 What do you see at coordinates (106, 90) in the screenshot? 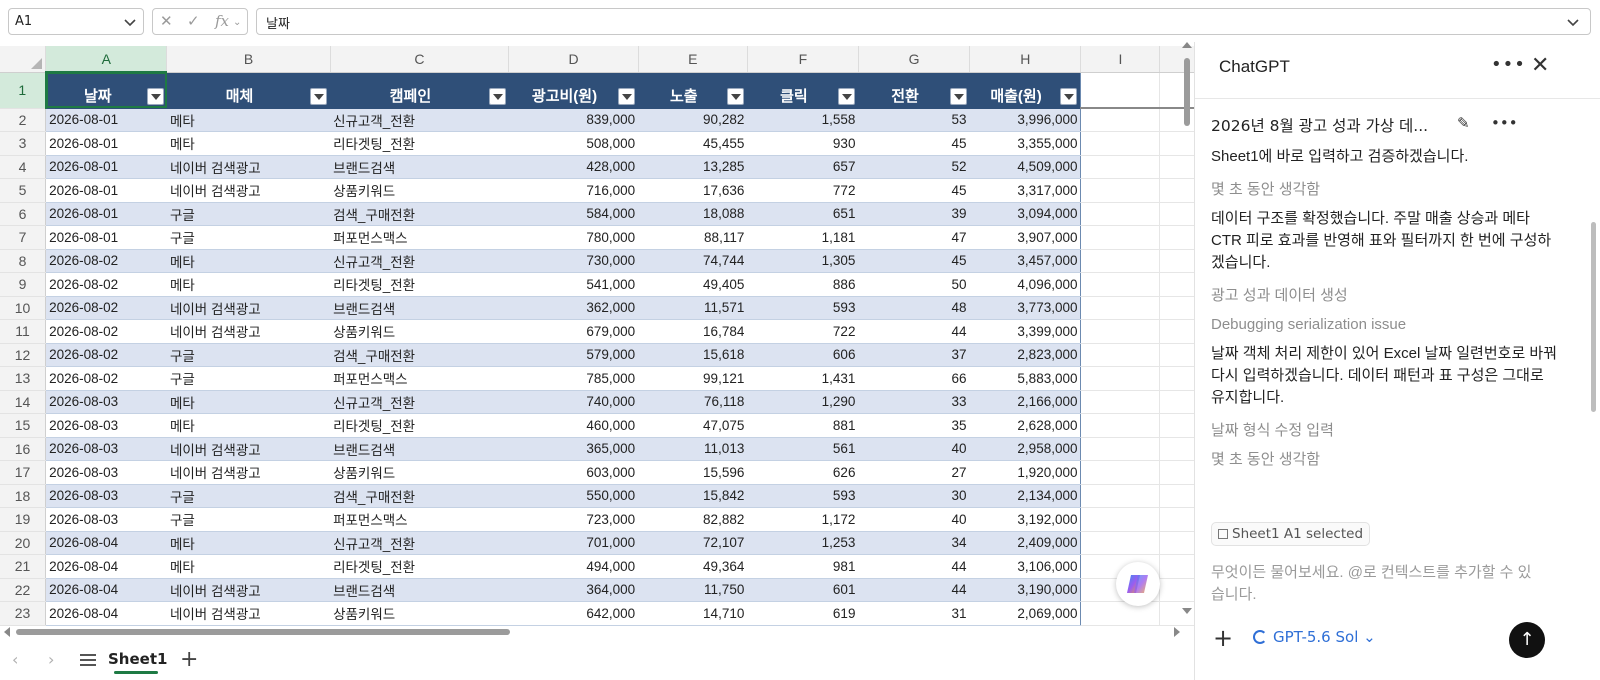
I see `table-header-cell: 날짜` at bounding box center [106, 90].